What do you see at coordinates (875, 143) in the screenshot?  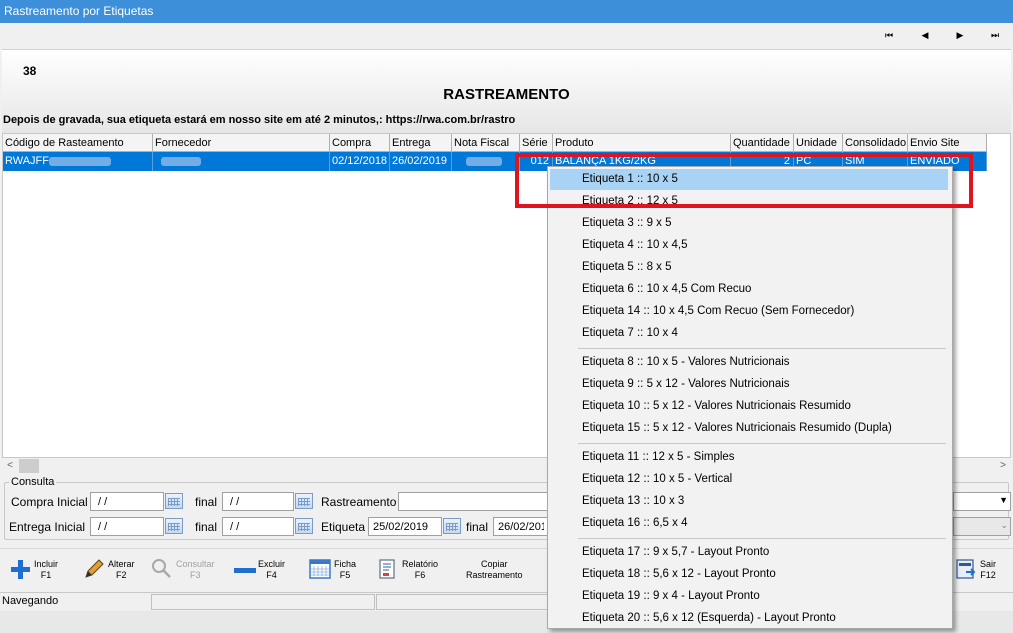 I see `column-header-consolidado: Consolidado` at bounding box center [875, 143].